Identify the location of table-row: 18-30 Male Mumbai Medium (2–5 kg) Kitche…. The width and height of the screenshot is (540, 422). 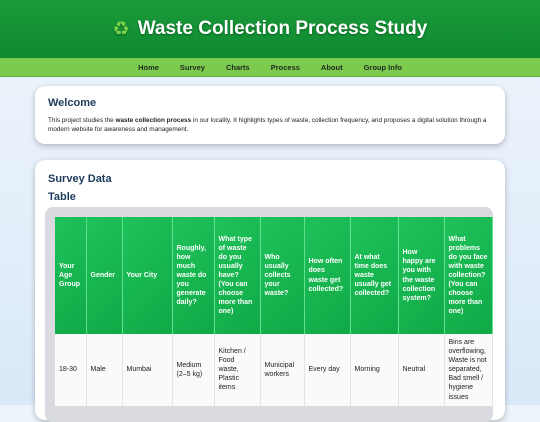
(274, 370).